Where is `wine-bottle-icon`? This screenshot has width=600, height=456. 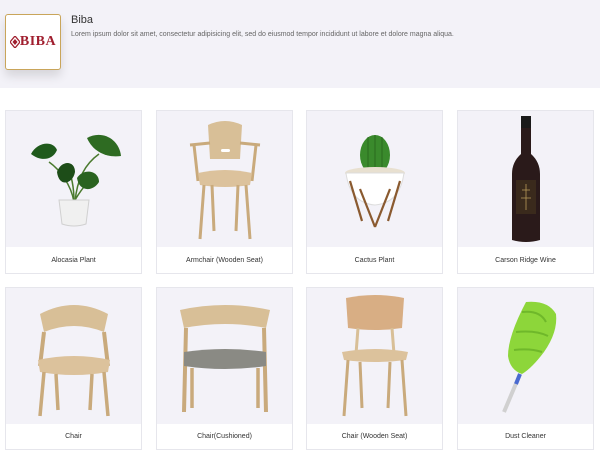 wine-bottle-icon is located at coordinates (525, 179).